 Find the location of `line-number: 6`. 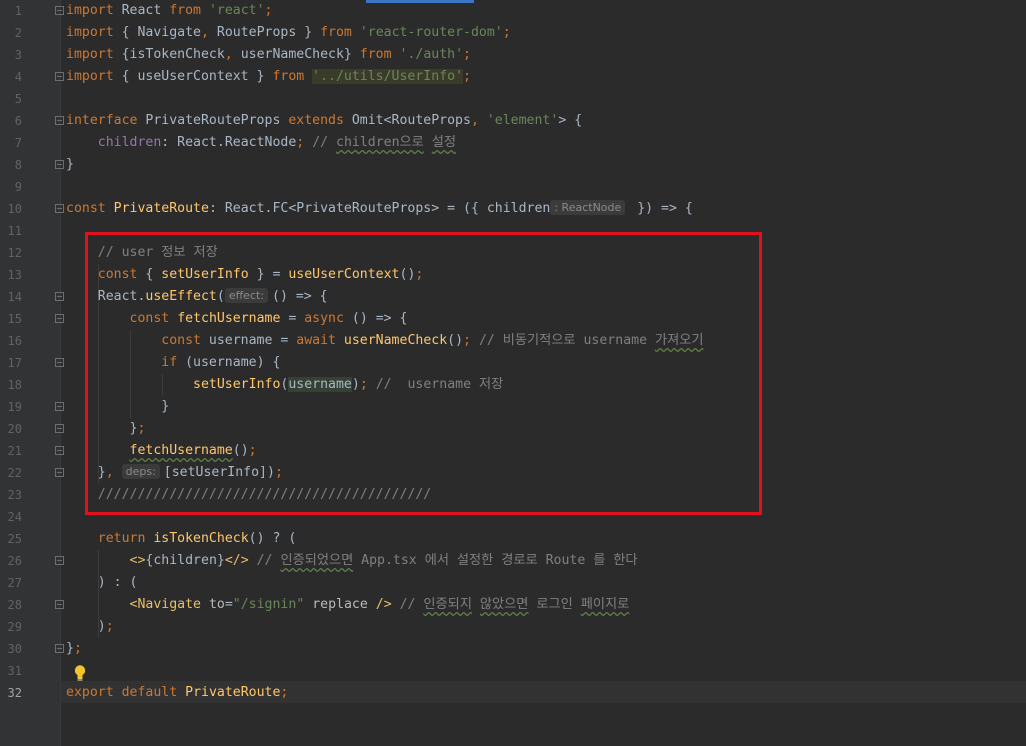

line-number: 6 is located at coordinates (18, 121).